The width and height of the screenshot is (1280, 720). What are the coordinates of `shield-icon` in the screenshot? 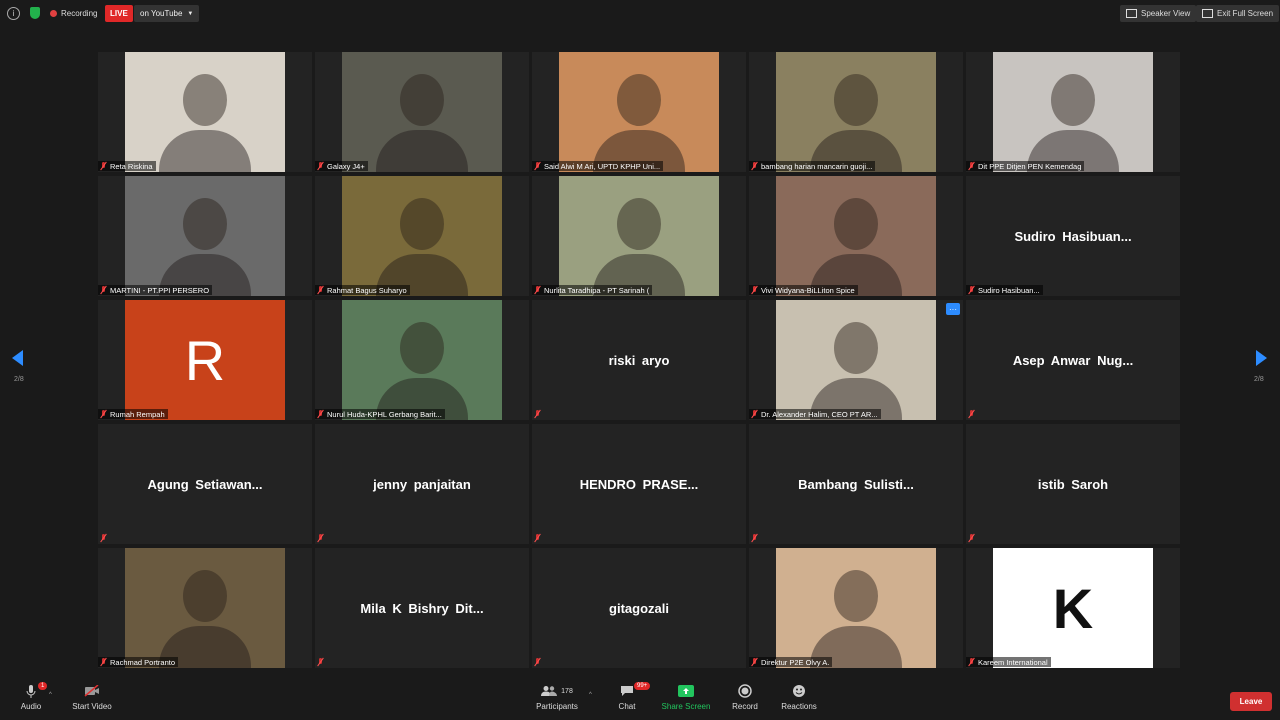 It's located at (35, 13).